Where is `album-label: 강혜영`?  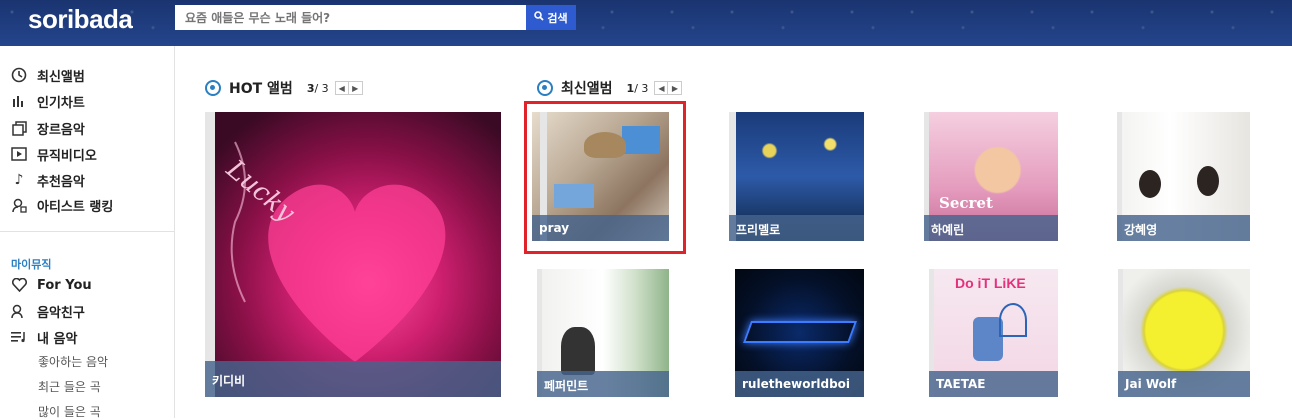
album-label: 강혜영 is located at coordinates (1183, 228).